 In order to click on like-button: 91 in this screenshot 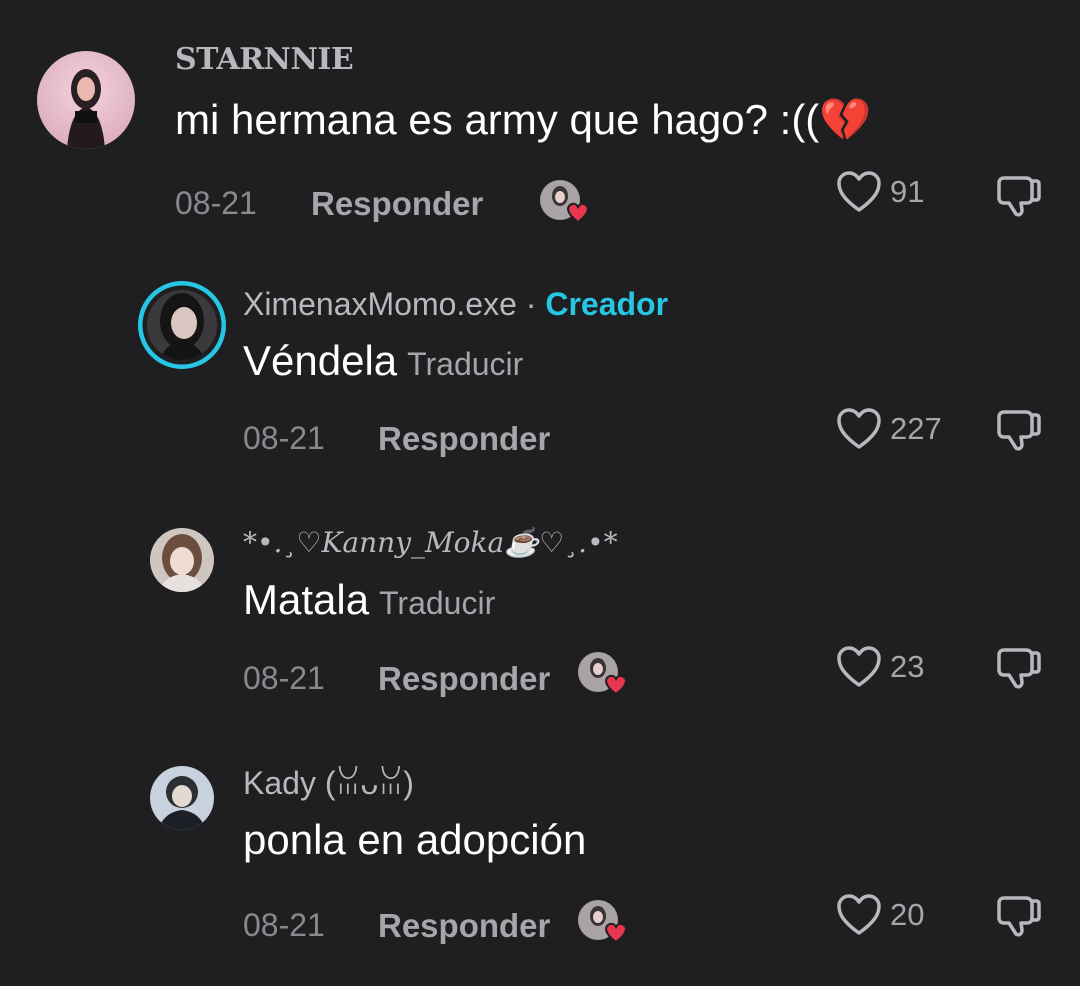, I will do `click(880, 192)`.